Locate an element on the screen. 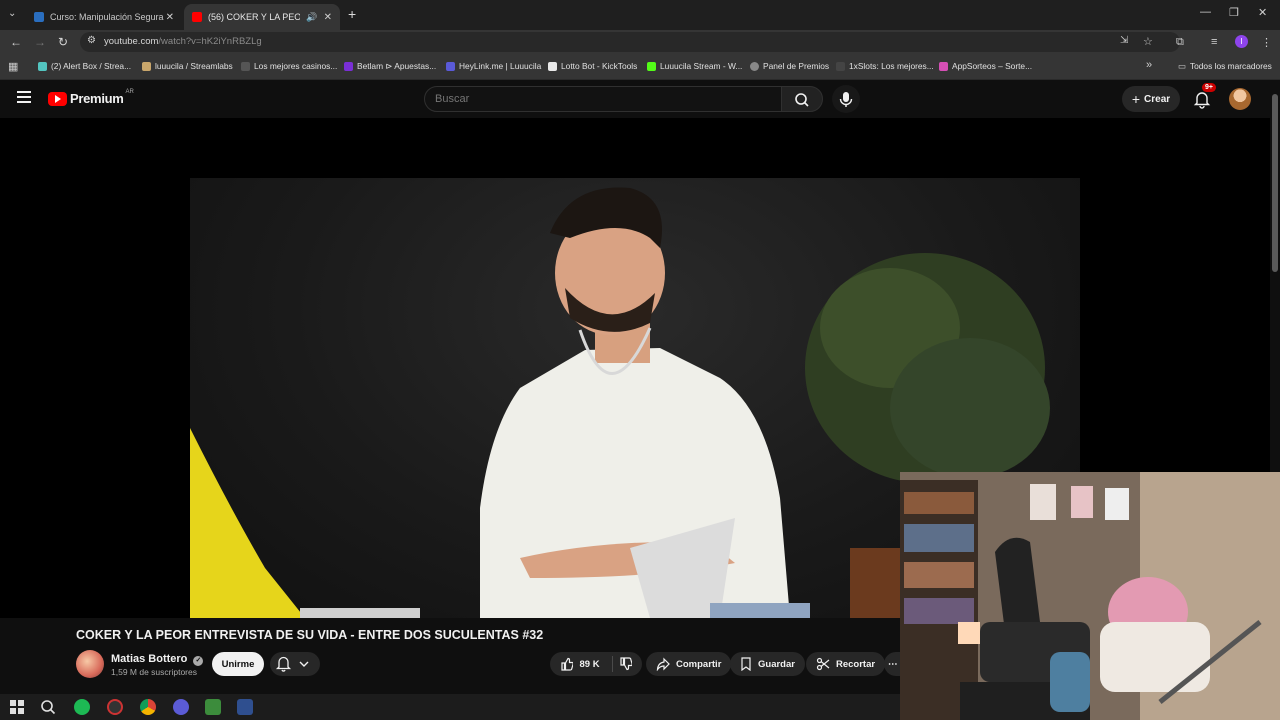 The height and width of the screenshot is (720, 1280). bookmark-star-icon: ☆ is located at coordinates (1148, 41).